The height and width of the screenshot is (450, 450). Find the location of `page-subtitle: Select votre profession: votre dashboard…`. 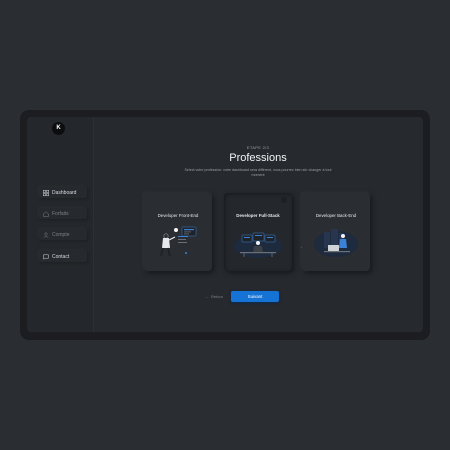

page-subtitle: Select votre profession: votre dashboard… is located at coordinates (258, 172).